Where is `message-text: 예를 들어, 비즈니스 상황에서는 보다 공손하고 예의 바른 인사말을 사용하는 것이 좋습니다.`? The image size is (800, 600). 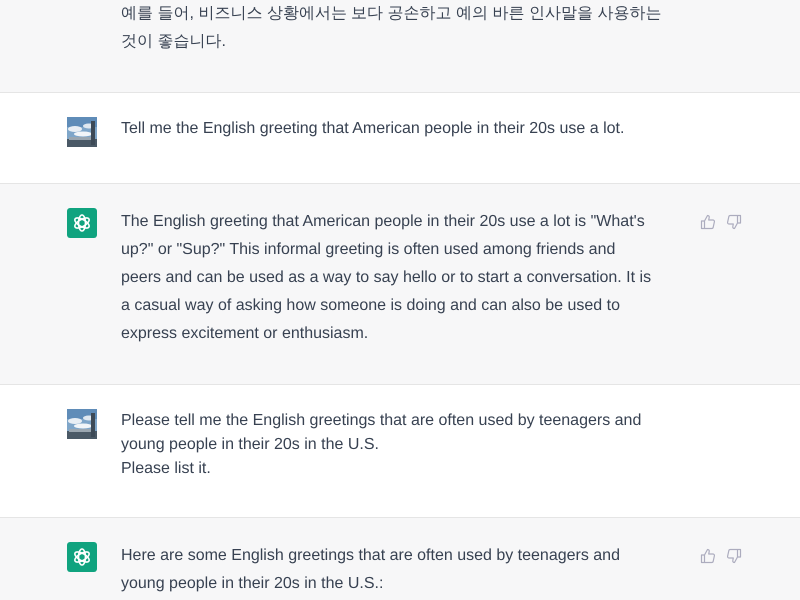 message-text: 예를 들어, 비즈니스 상황에서는 보다 공손하고 예의 바른 인사말을 사용하는 것이 좋습니다. is located at coordinates (391, 28).